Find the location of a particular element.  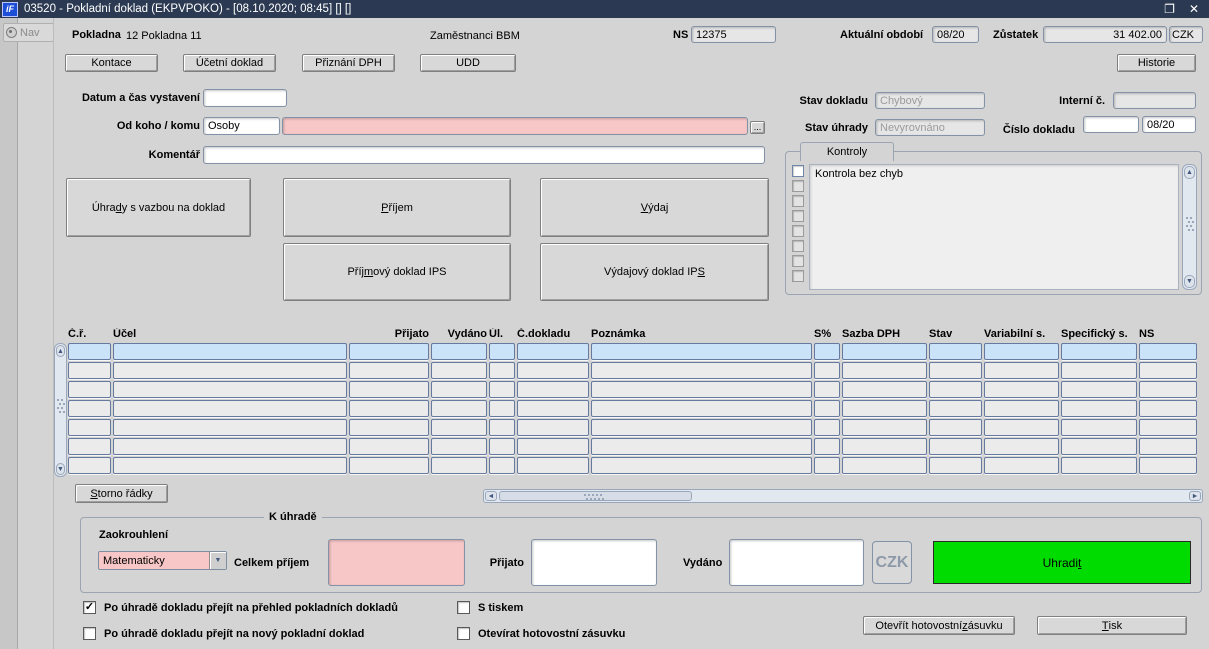

chevron-down-icon: ▼ is located at coordinates (217, 560).